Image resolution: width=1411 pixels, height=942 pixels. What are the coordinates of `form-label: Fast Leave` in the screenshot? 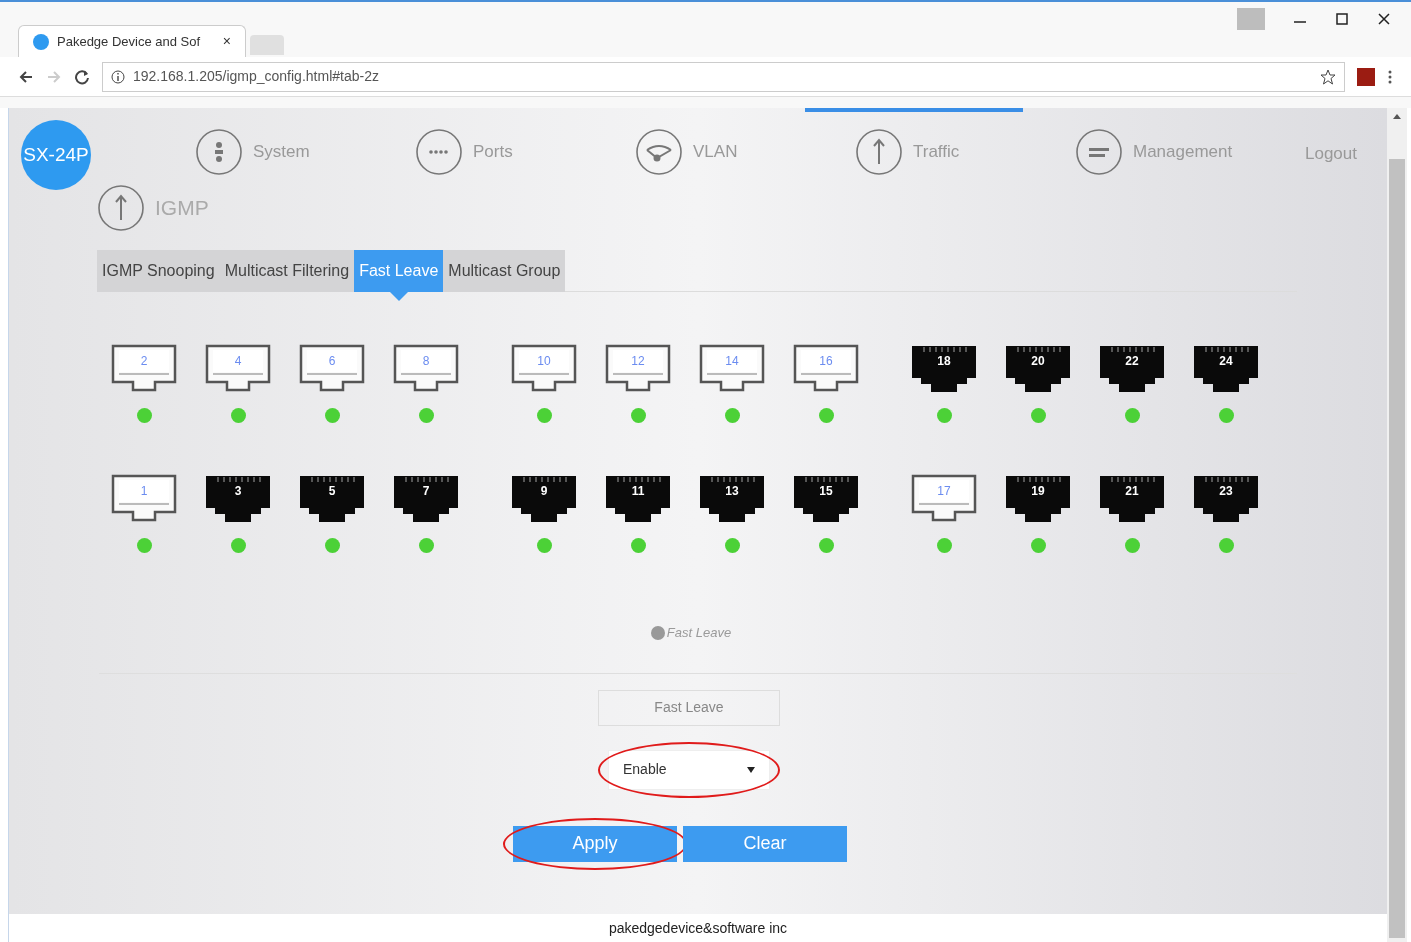 It's located at (689, 707).